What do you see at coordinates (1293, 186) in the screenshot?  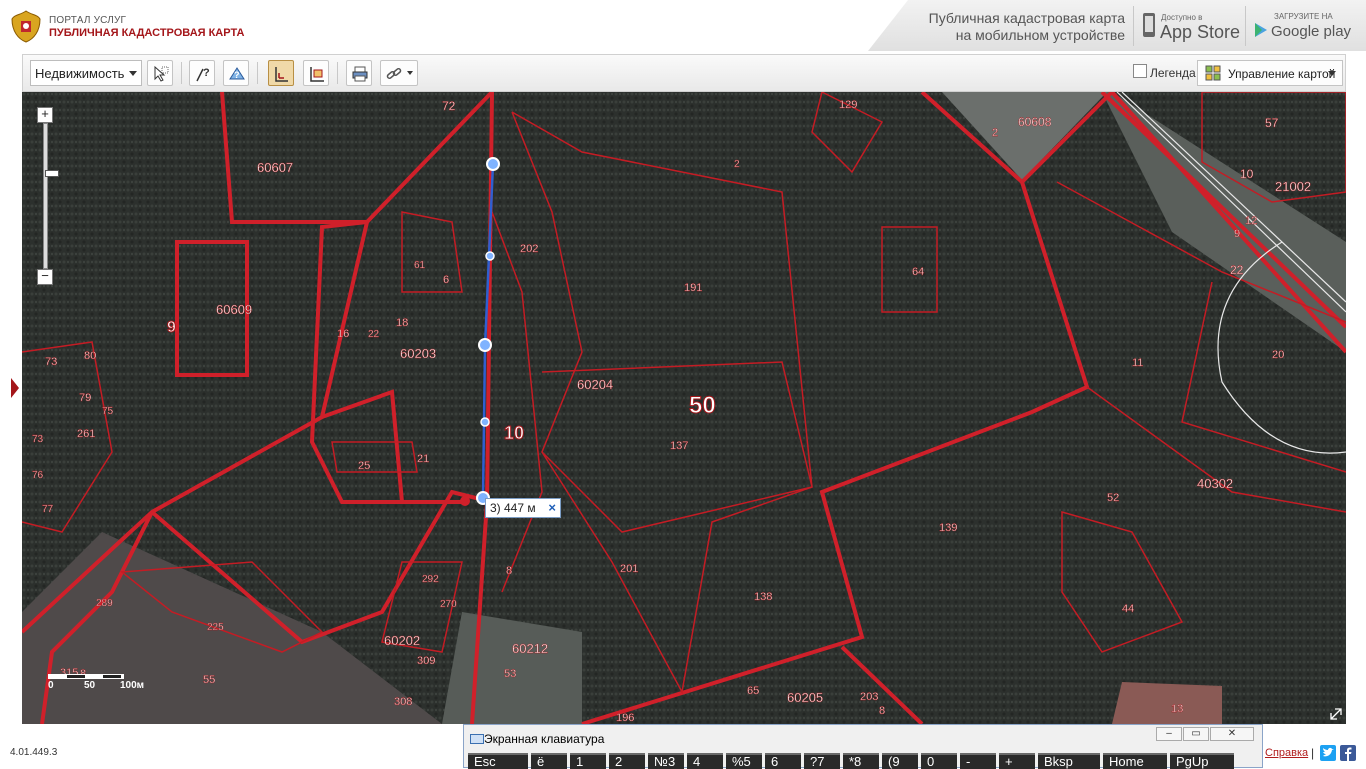 I see `parcel-number-label: 21002` at bounding box center [1293, 186].